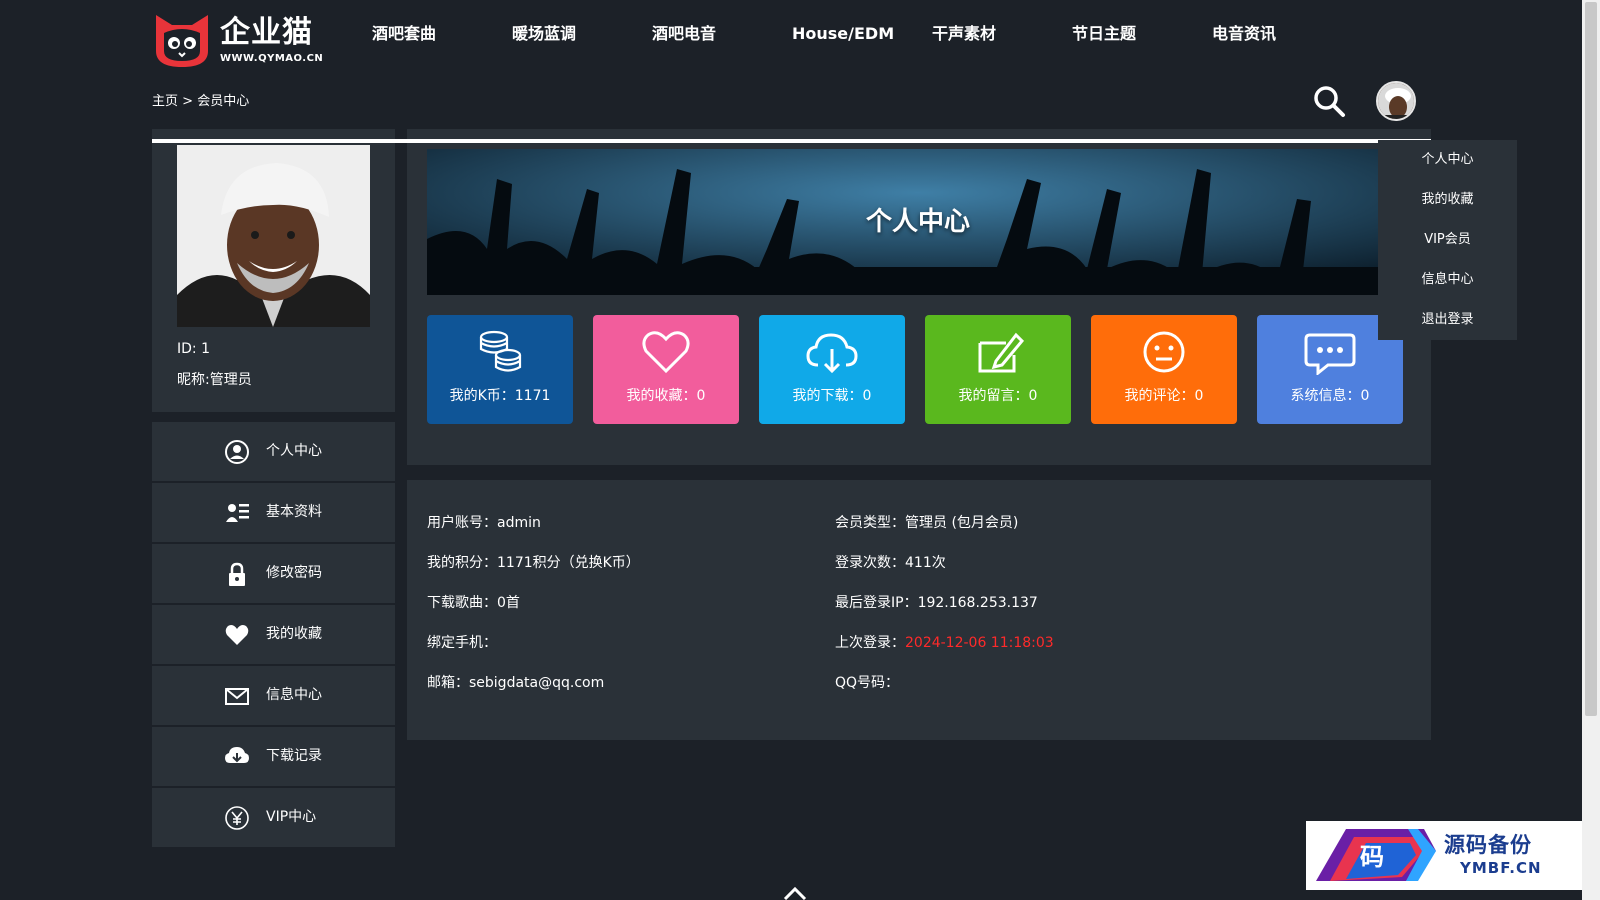  Describe the element at coordinates (1447, 320) in the screenshot. I see `dropdown-item: 退出登录` at that location.